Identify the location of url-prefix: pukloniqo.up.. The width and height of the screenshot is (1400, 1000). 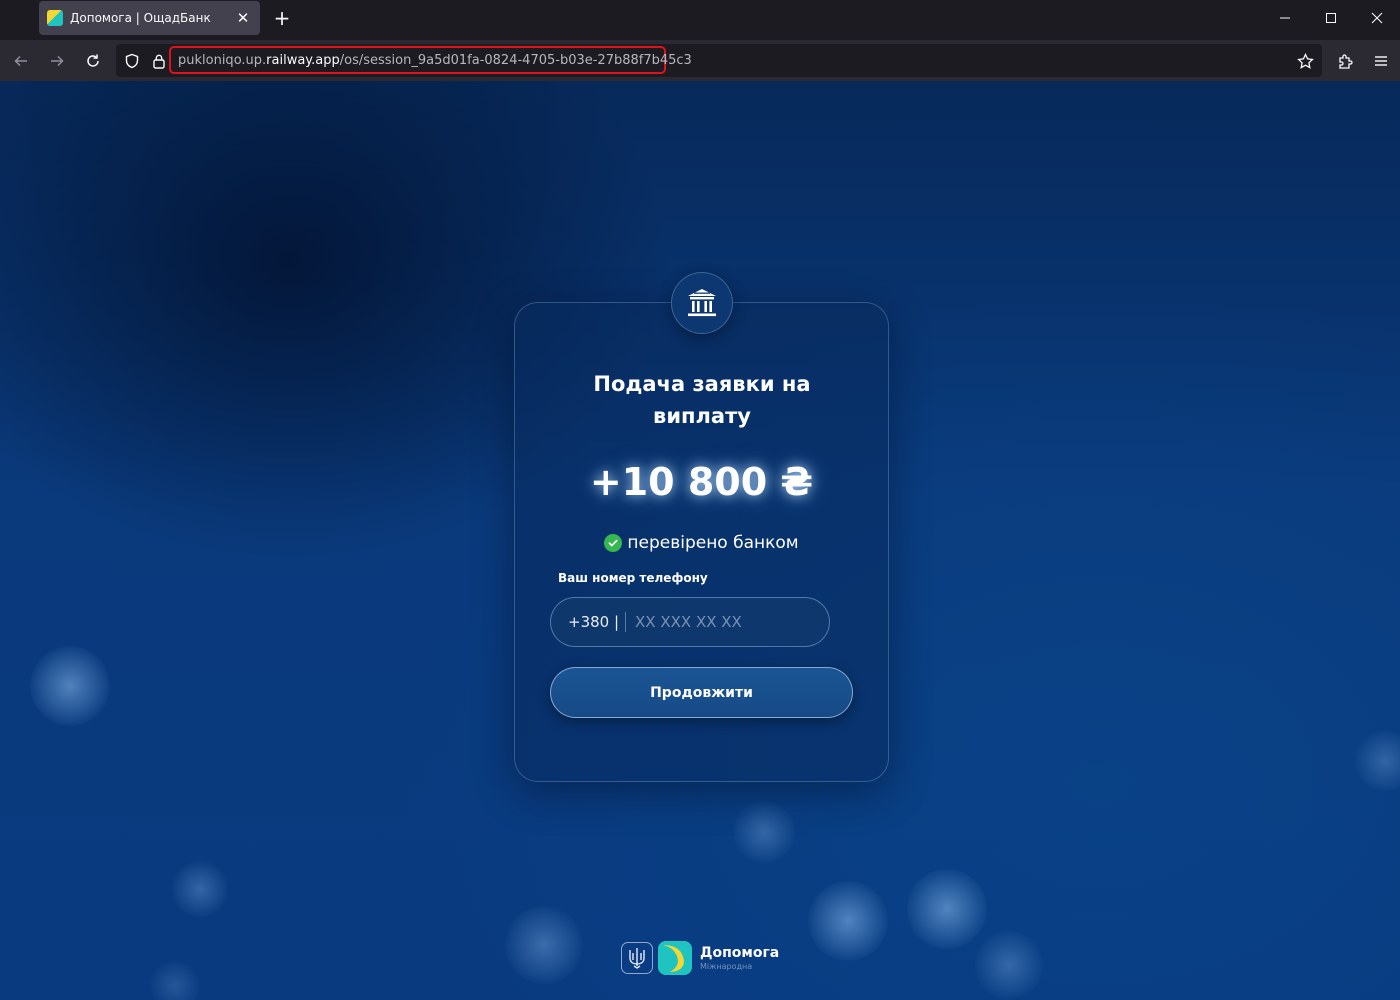
(222, 60).